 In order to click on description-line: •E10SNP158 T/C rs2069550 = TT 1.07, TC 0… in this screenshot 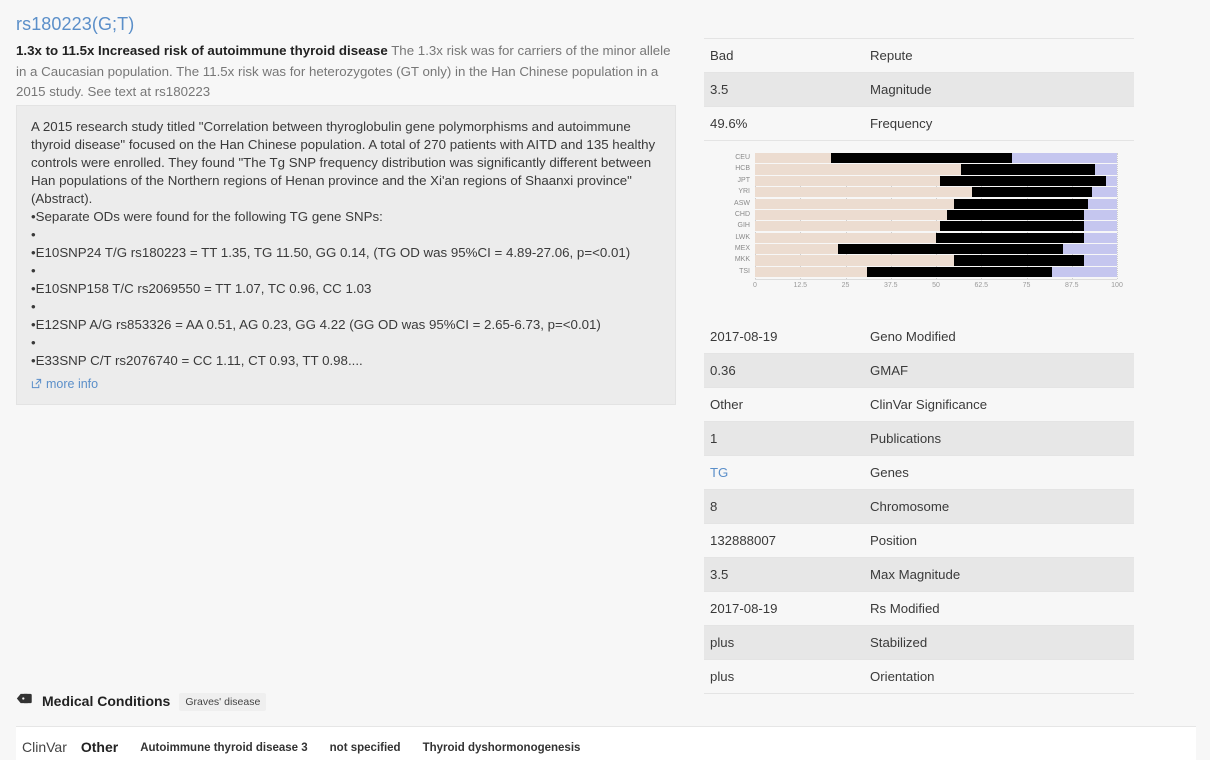, I will do `click(201, 288)`.